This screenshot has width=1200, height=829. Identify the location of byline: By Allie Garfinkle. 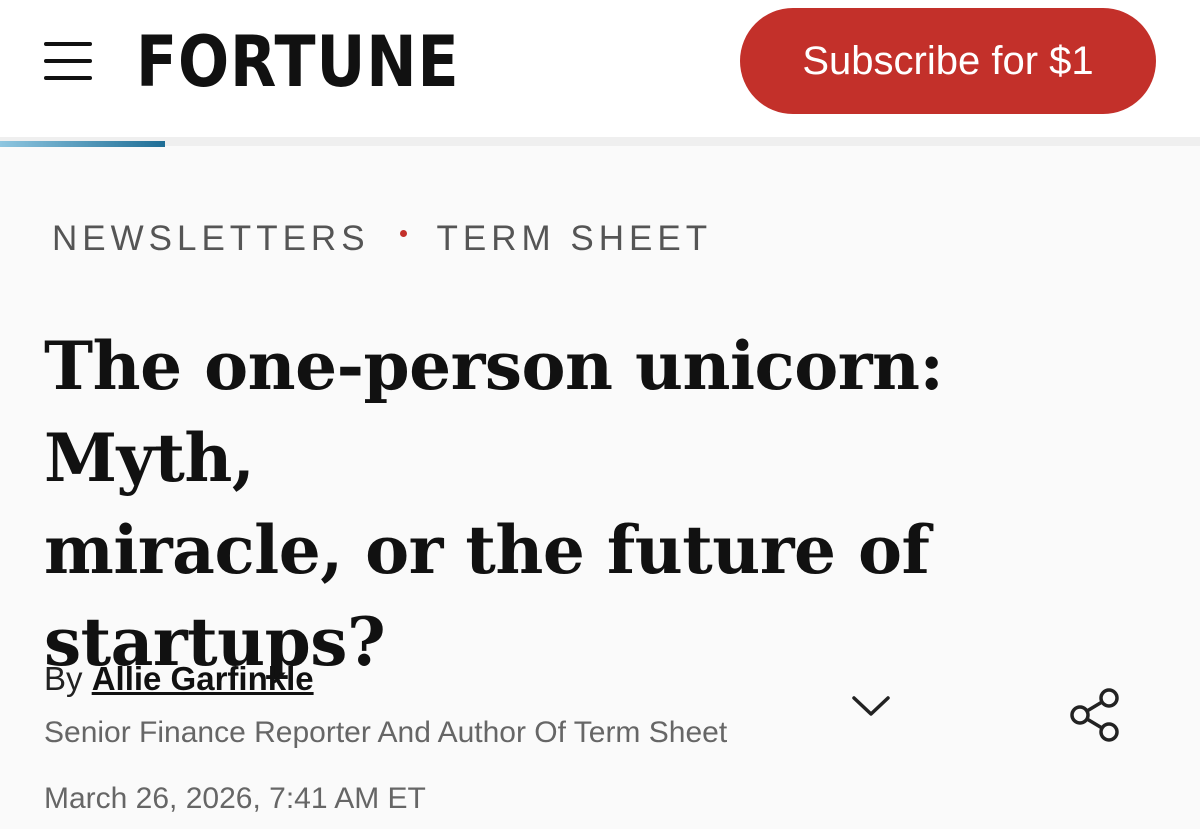
(179, 679).